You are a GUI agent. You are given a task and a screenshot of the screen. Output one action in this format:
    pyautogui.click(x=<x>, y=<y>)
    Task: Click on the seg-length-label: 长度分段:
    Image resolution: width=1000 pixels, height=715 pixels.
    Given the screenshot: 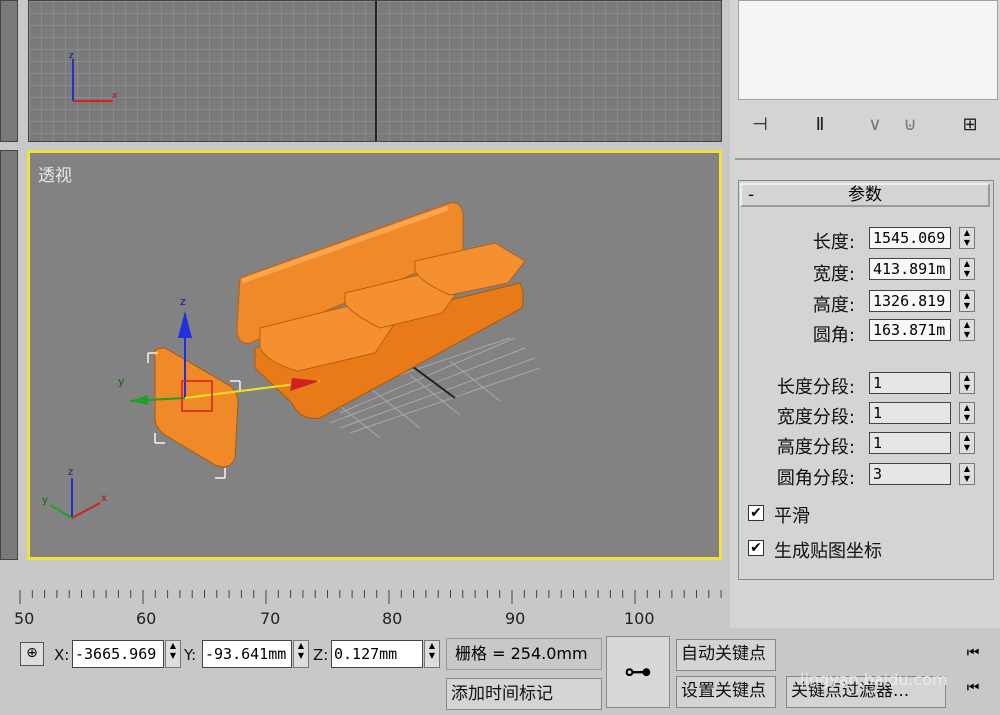 What is the action you would take?
    pyautogui.click(x=815, y=387)
    